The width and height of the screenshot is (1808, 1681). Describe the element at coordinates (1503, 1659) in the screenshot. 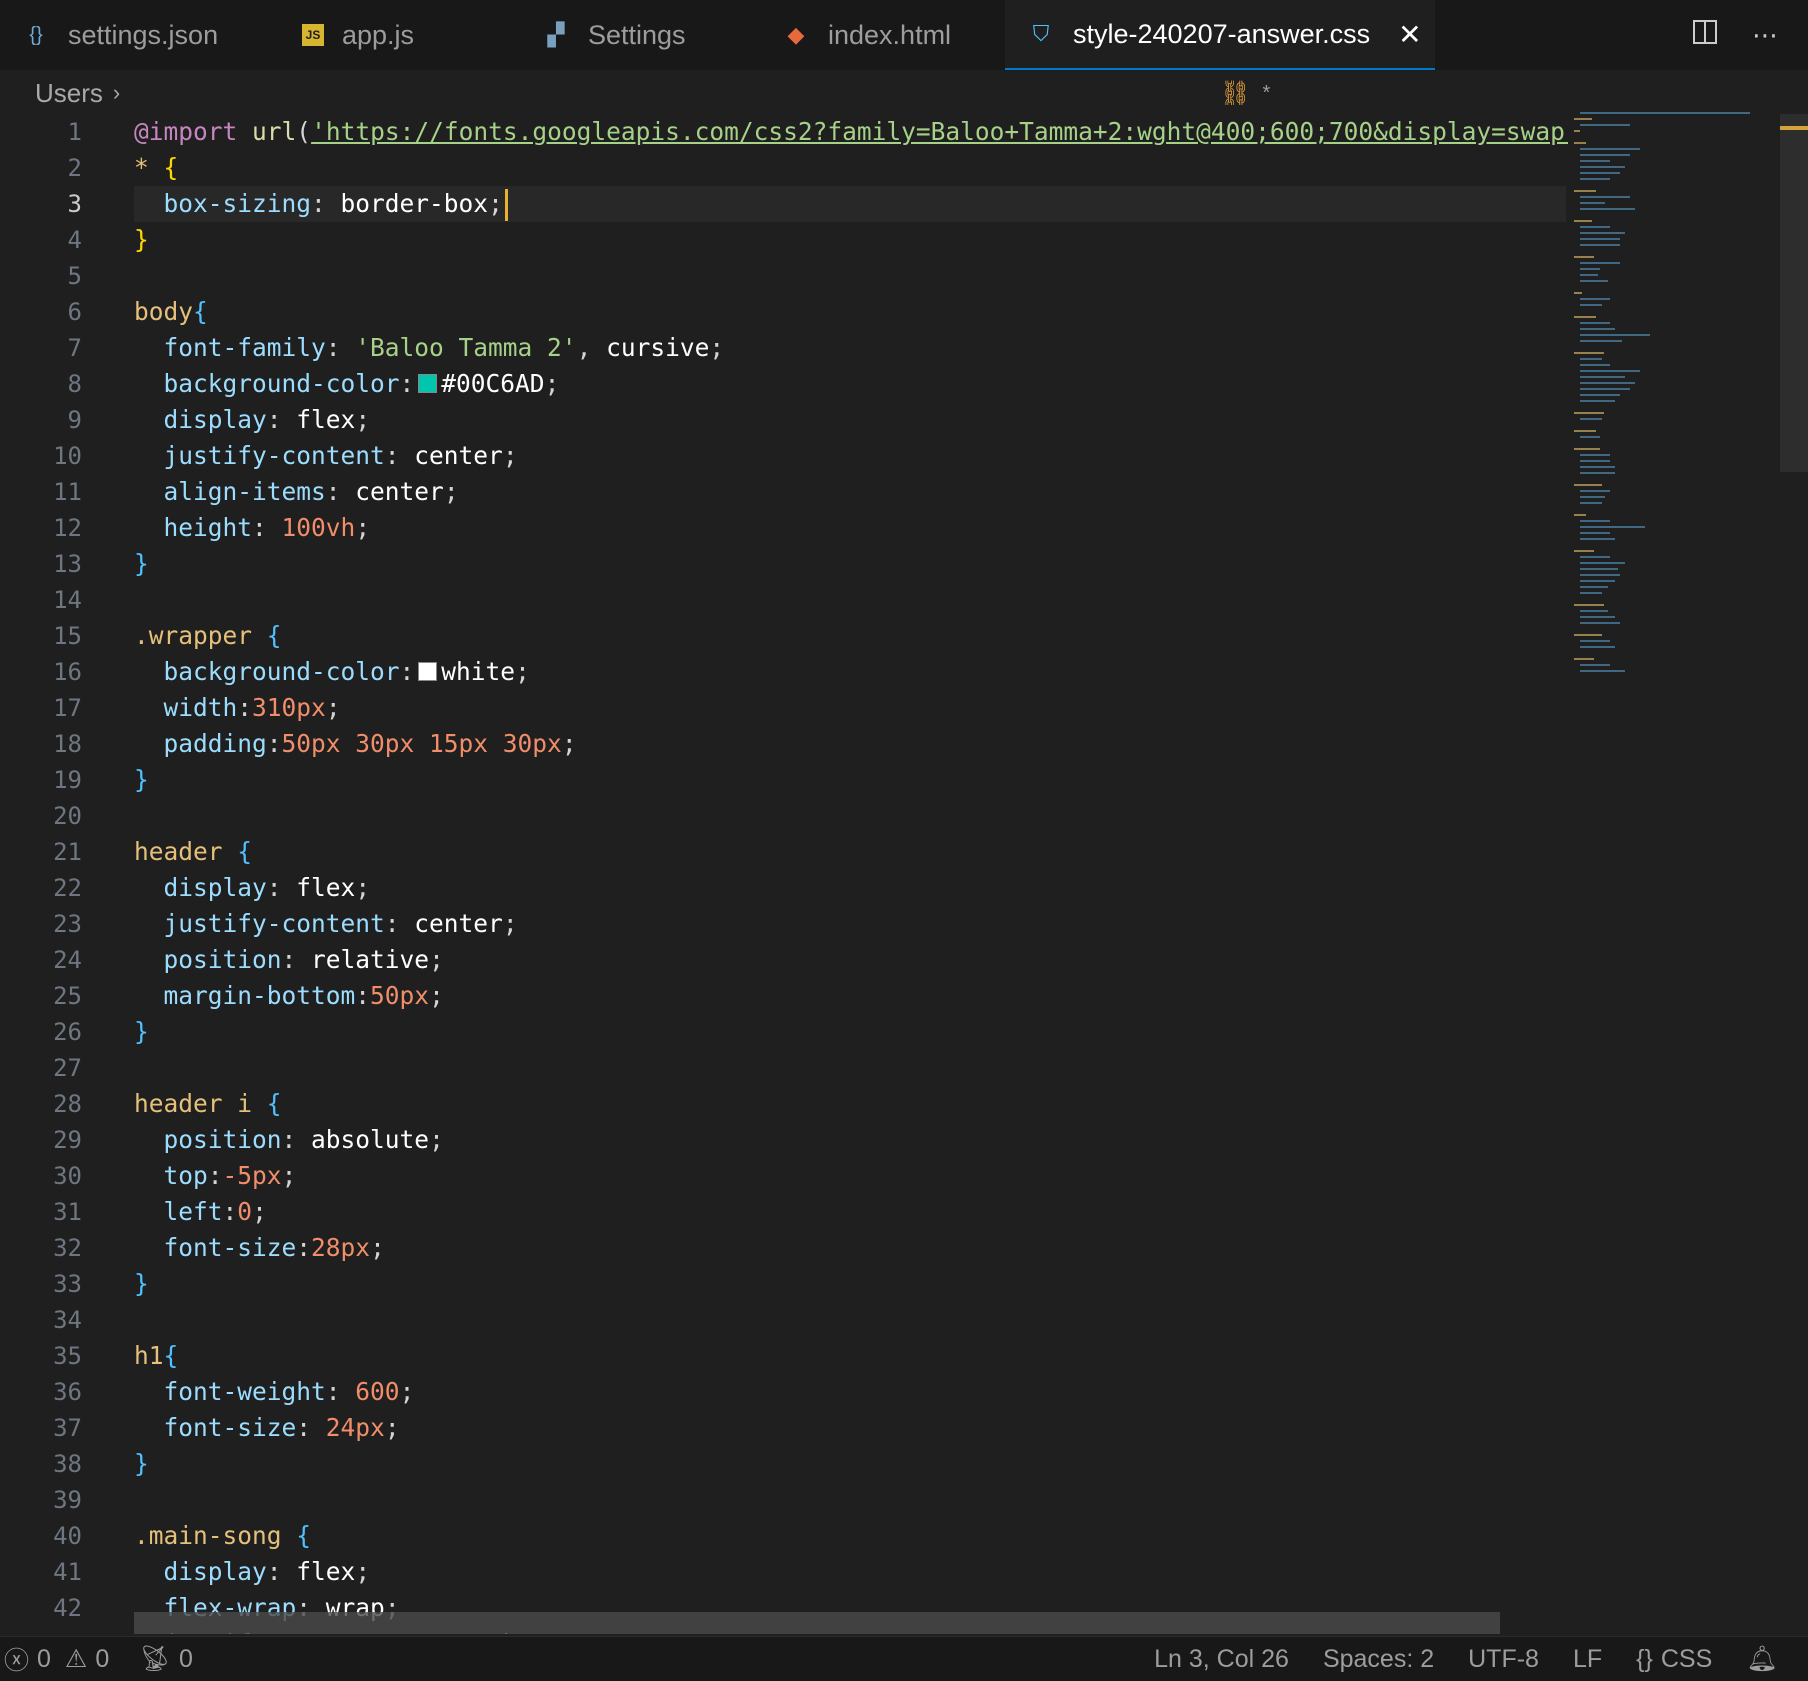

I see `encoding: UTF-8` at that location.